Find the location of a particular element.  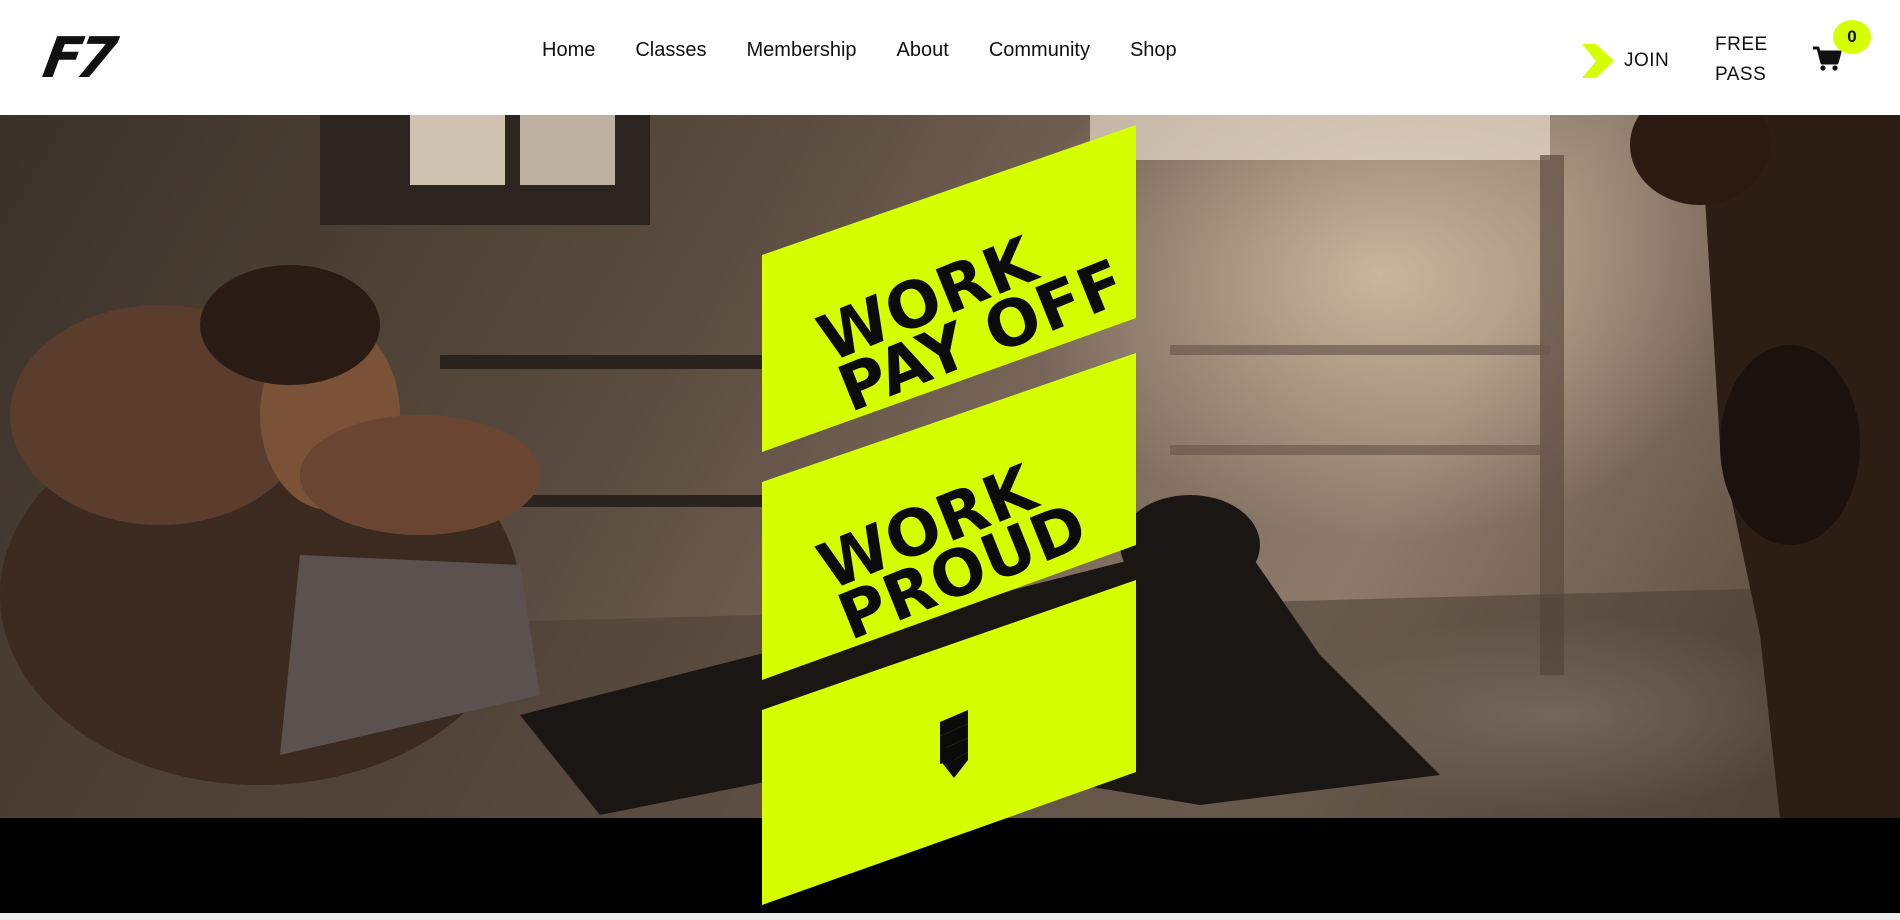

brand-logo: F7 is located at coordinates (81, 58).